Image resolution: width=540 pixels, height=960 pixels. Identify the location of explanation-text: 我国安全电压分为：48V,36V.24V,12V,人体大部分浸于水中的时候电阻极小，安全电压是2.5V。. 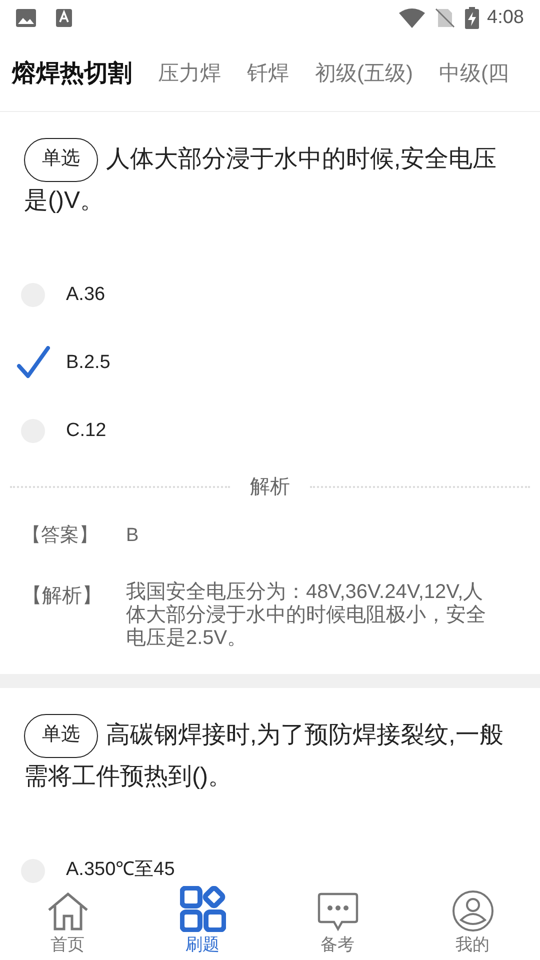
(306, 615).